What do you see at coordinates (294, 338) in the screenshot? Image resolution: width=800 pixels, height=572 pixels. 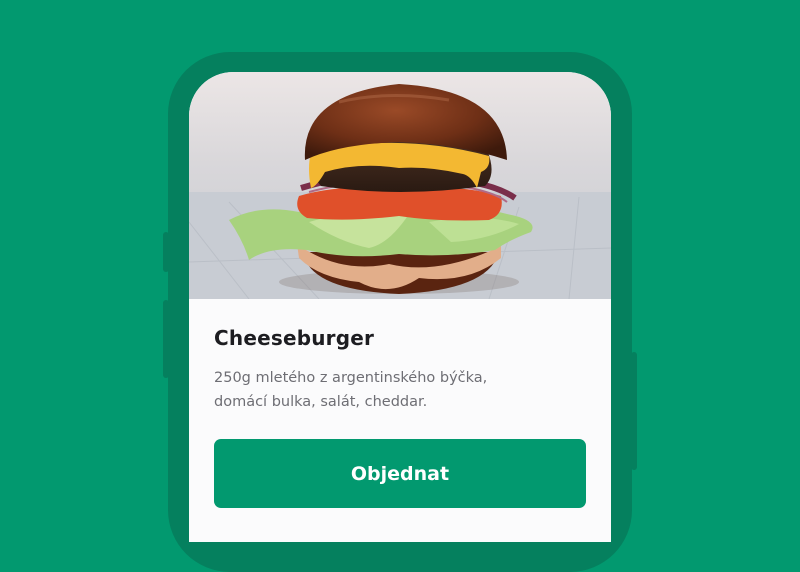 I see `product-title: Cheeseburger` at bounding box center [294, 338].